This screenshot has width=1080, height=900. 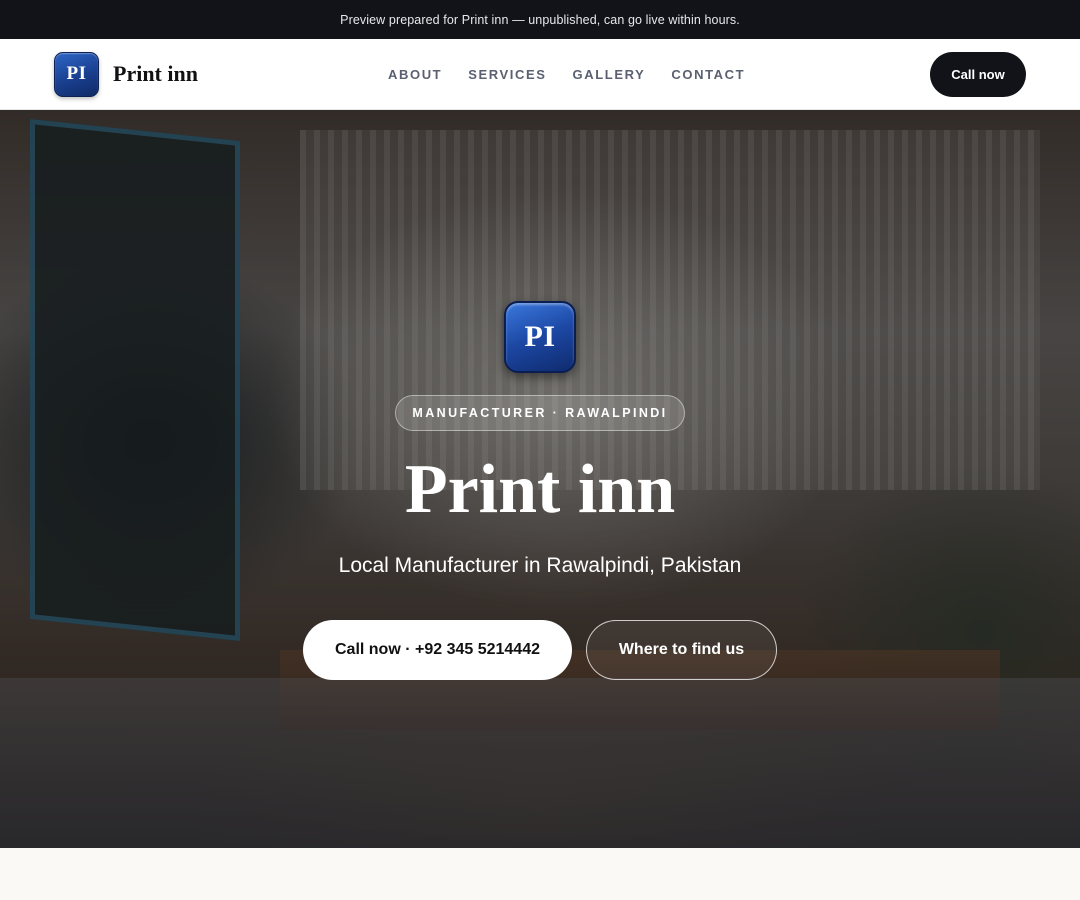 I want to click on hero-logo-initials: PI, so click(x=540, y=336).